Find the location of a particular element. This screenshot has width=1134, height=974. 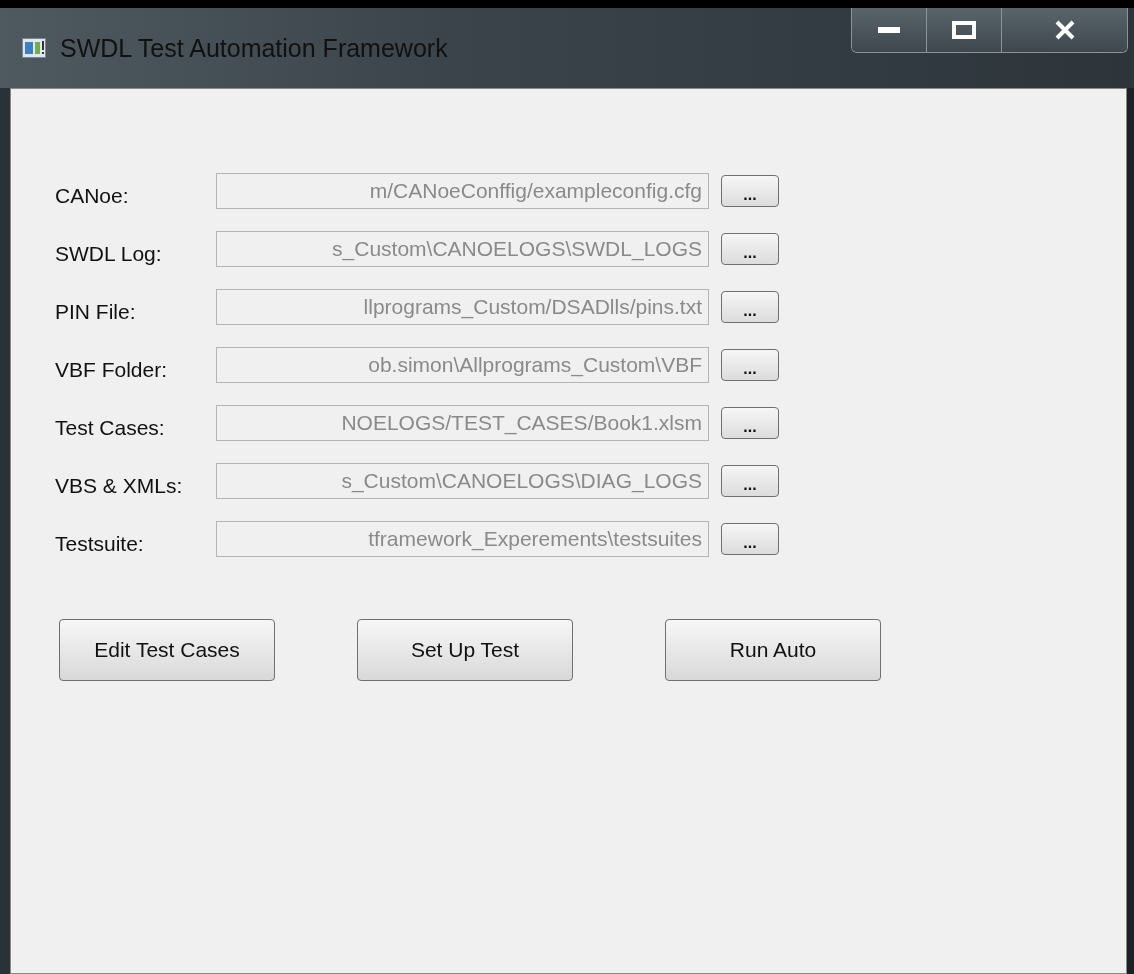

field-label: SWDL Log: is located at coordinates (109, 253).